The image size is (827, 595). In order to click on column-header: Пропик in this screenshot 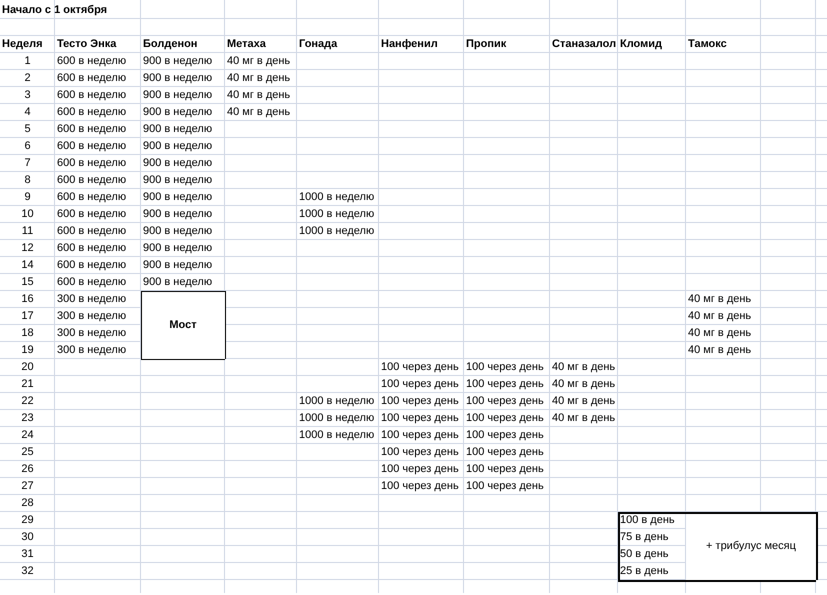, I will do `click(486, 44)`.